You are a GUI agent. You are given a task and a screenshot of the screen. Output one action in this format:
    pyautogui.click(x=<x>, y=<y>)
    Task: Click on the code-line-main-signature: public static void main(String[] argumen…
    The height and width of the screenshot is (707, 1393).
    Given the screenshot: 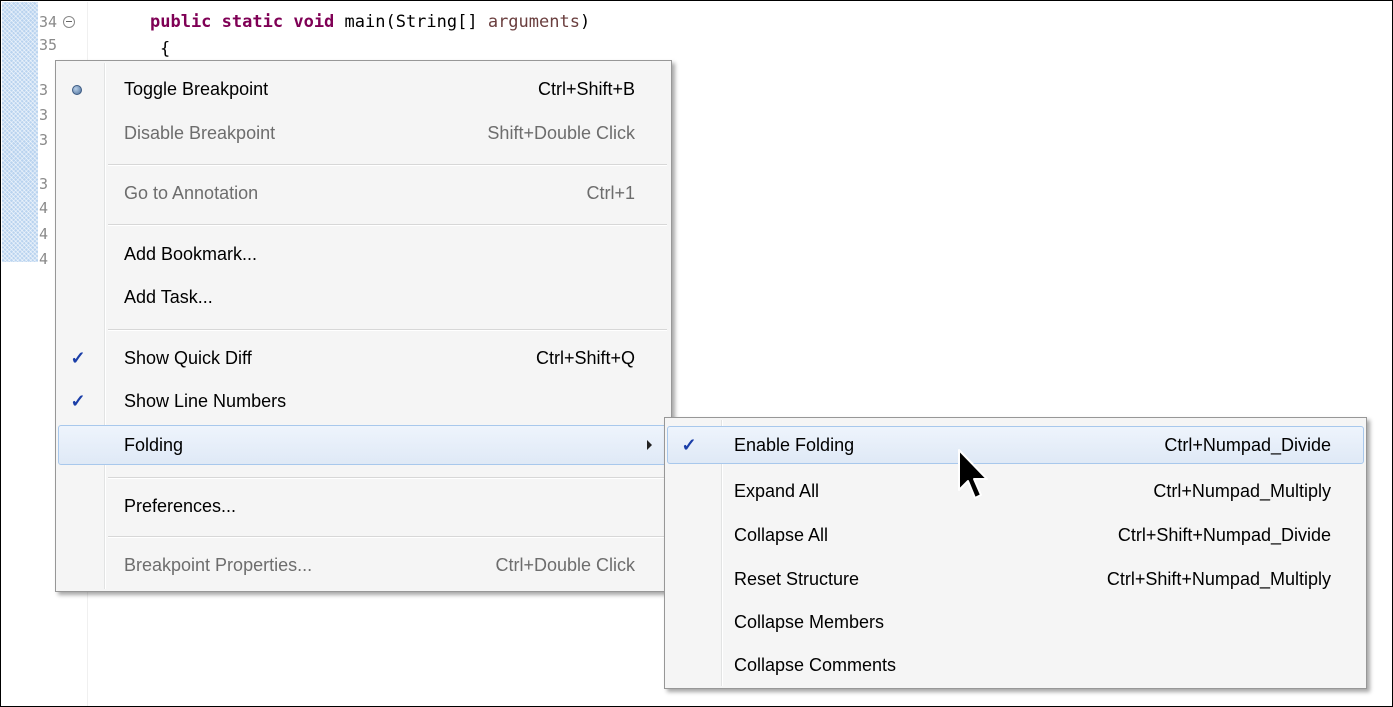 What is the action you would take?
    pyautogui.click(x=370, y=22)
    